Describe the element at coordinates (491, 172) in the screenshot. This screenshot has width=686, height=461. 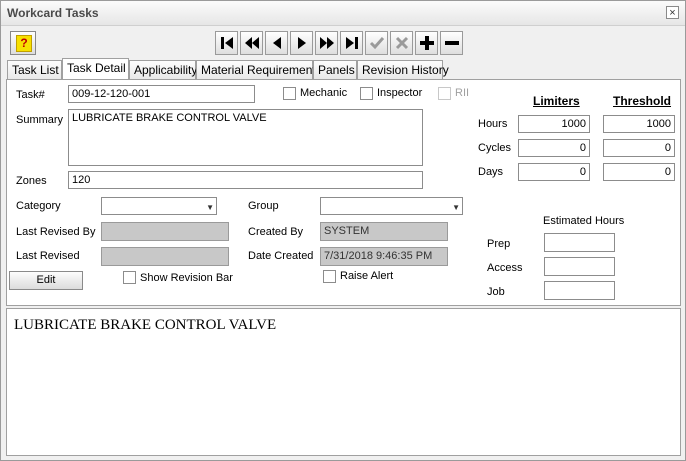
I see `days-label: Days` at that location.